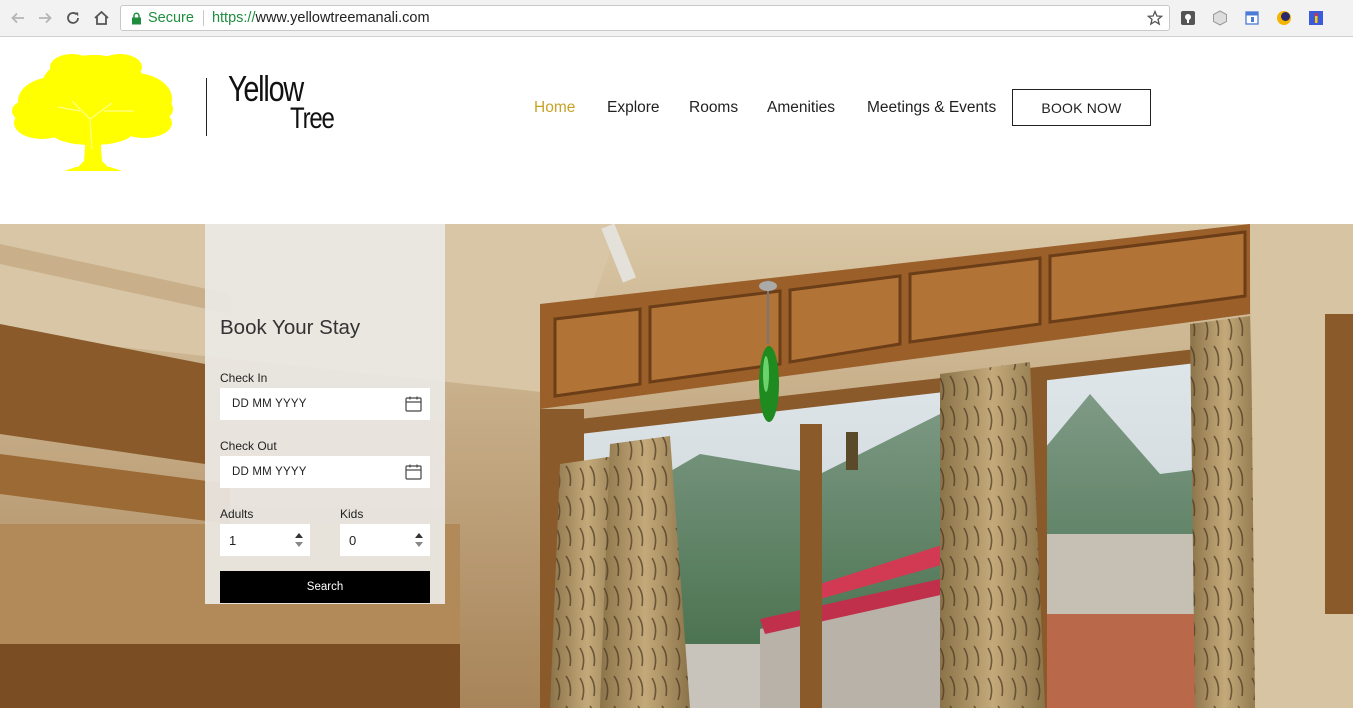 The height and width of the screenshot is (708, 1353). I want to click on kids-label: Kids, so click(352, 514).